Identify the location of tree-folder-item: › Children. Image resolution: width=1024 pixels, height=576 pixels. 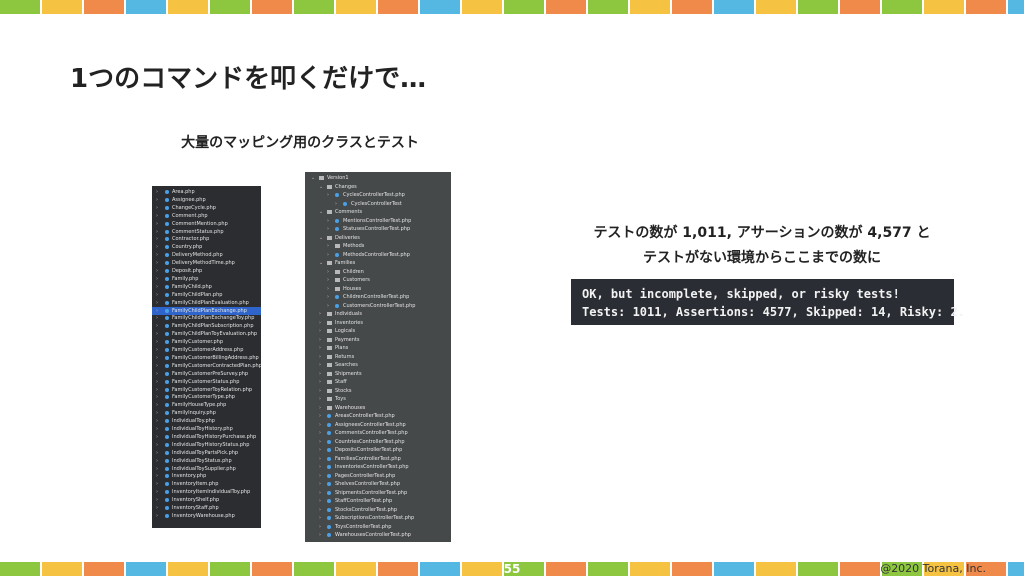
(378, 272).